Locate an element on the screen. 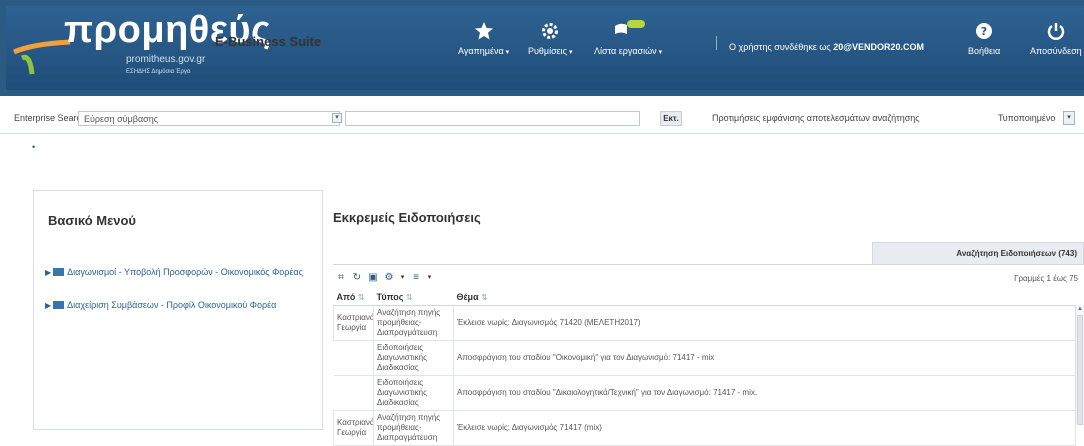 The height and width of the screenshot is (446, 1084). logout-label: Αποσύνδεση is located at coordinates (1056, 51).